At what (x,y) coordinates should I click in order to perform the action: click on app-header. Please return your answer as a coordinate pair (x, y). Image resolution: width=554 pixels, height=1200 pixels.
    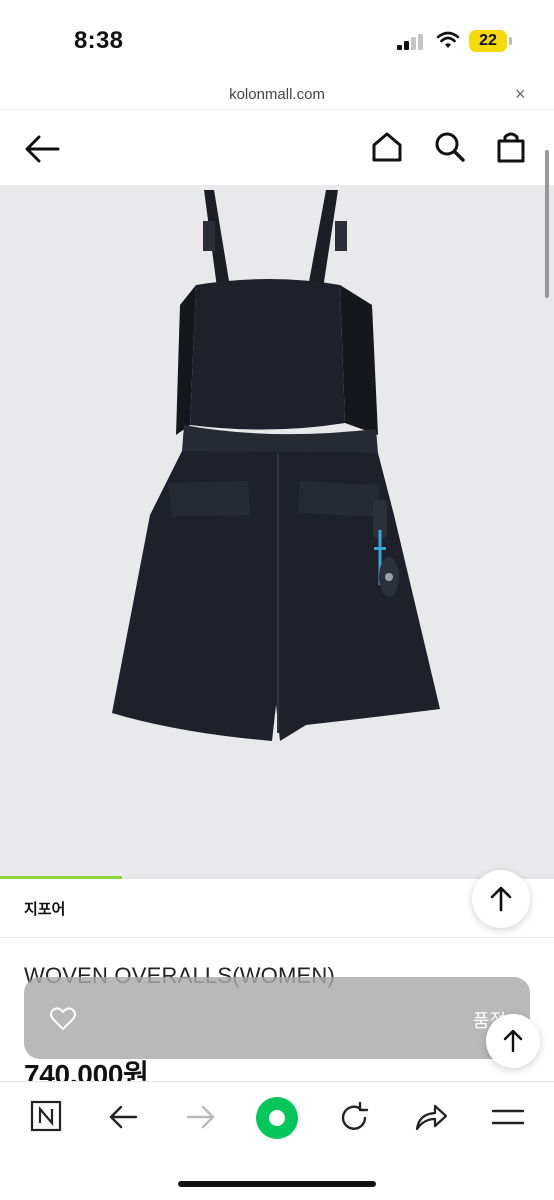
    Looking at the image, I should click on (277, 148).